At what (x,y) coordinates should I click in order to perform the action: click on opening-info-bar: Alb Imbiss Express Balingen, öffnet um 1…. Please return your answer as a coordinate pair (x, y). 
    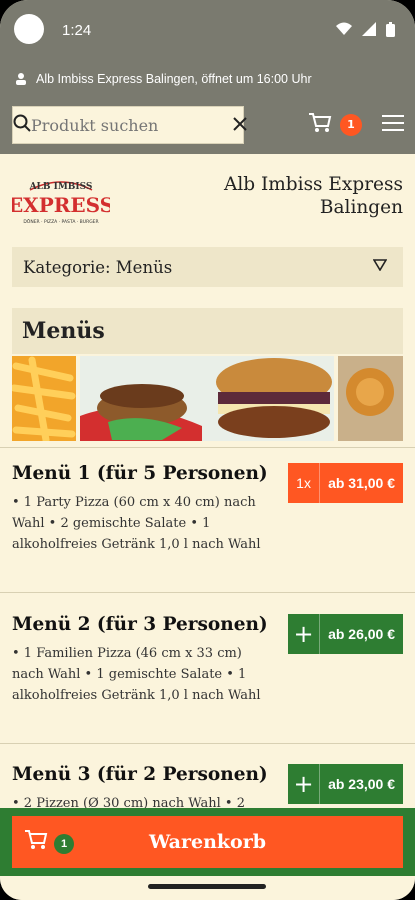
    Looking at the image, I should click on (207, 79).